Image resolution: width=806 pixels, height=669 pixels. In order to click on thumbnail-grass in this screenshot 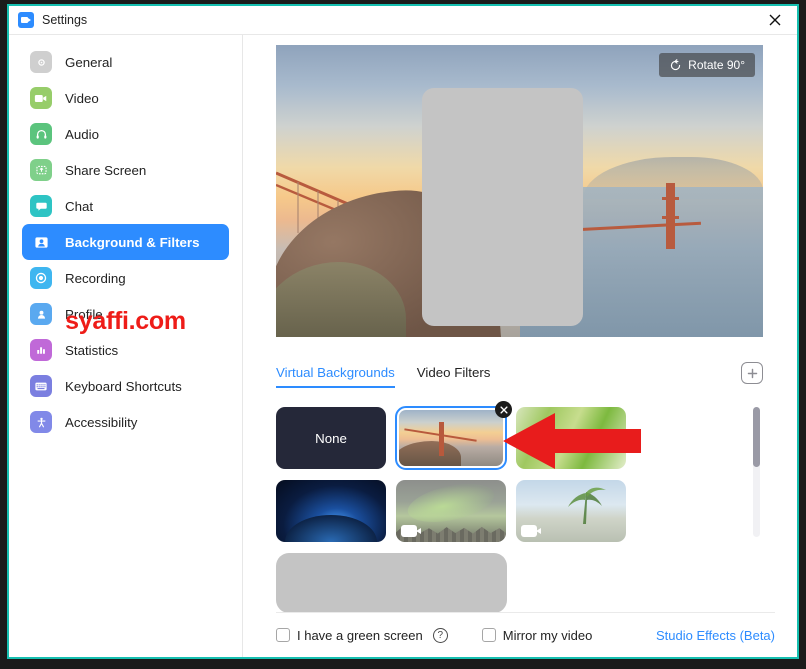, I will do `click(571, 438)`.